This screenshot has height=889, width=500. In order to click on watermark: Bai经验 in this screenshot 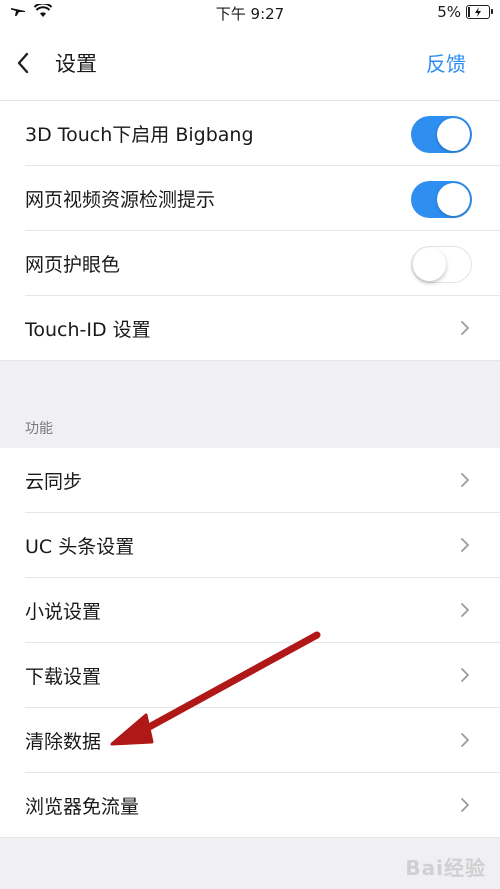, I will do `click(445, 868)`.